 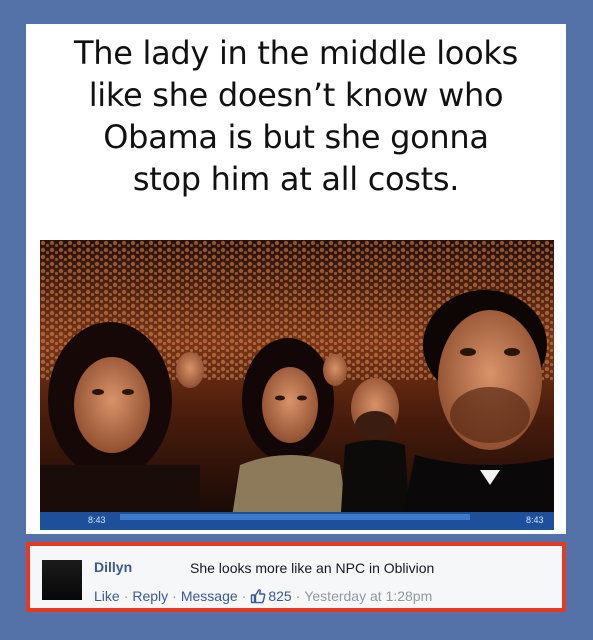 What do you see at coordinates (280, 596) in the screenshot?
I see `like-count-value: 825` at bounding box center [280, 596].